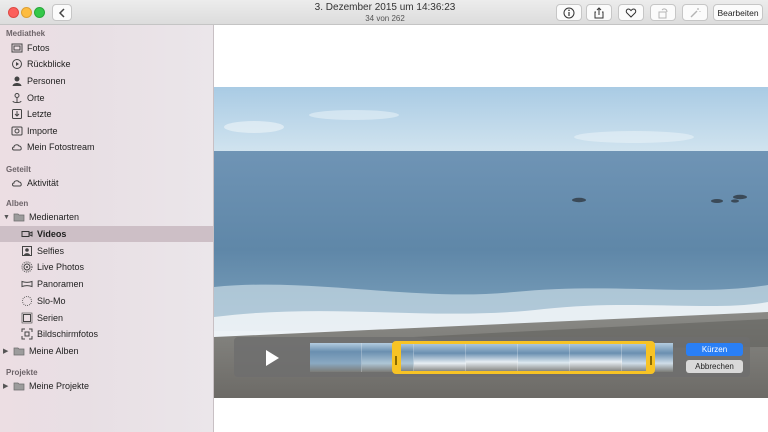 The height and width of the screenshot is (432, 768). I want to click on sidebar-item-people: Personen, so click(106, 81).